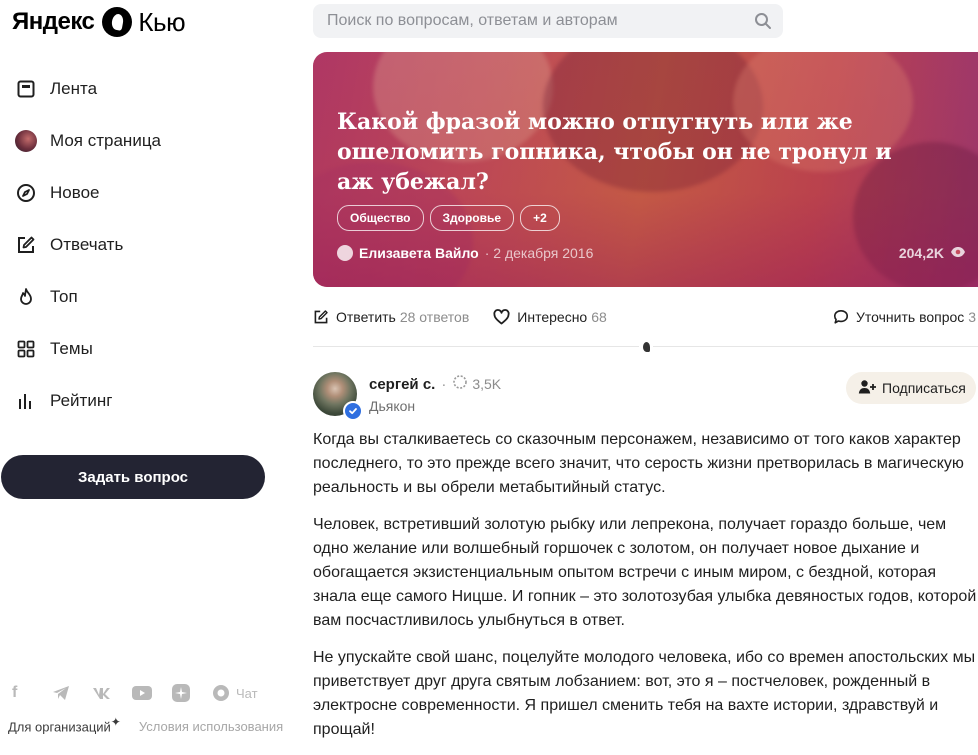 Image resolution: width=978 pixels, height=755 pixels. Describe the element at coordinates (867, 388) in the screenshot. I see `add-user-icon` at that location.